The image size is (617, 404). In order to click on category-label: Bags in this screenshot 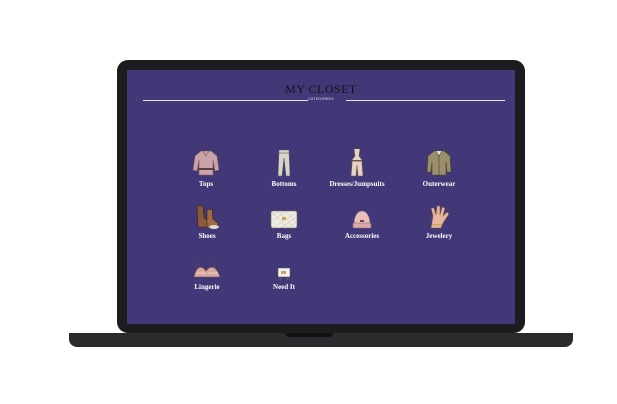, I will do `click(284, 236)`.